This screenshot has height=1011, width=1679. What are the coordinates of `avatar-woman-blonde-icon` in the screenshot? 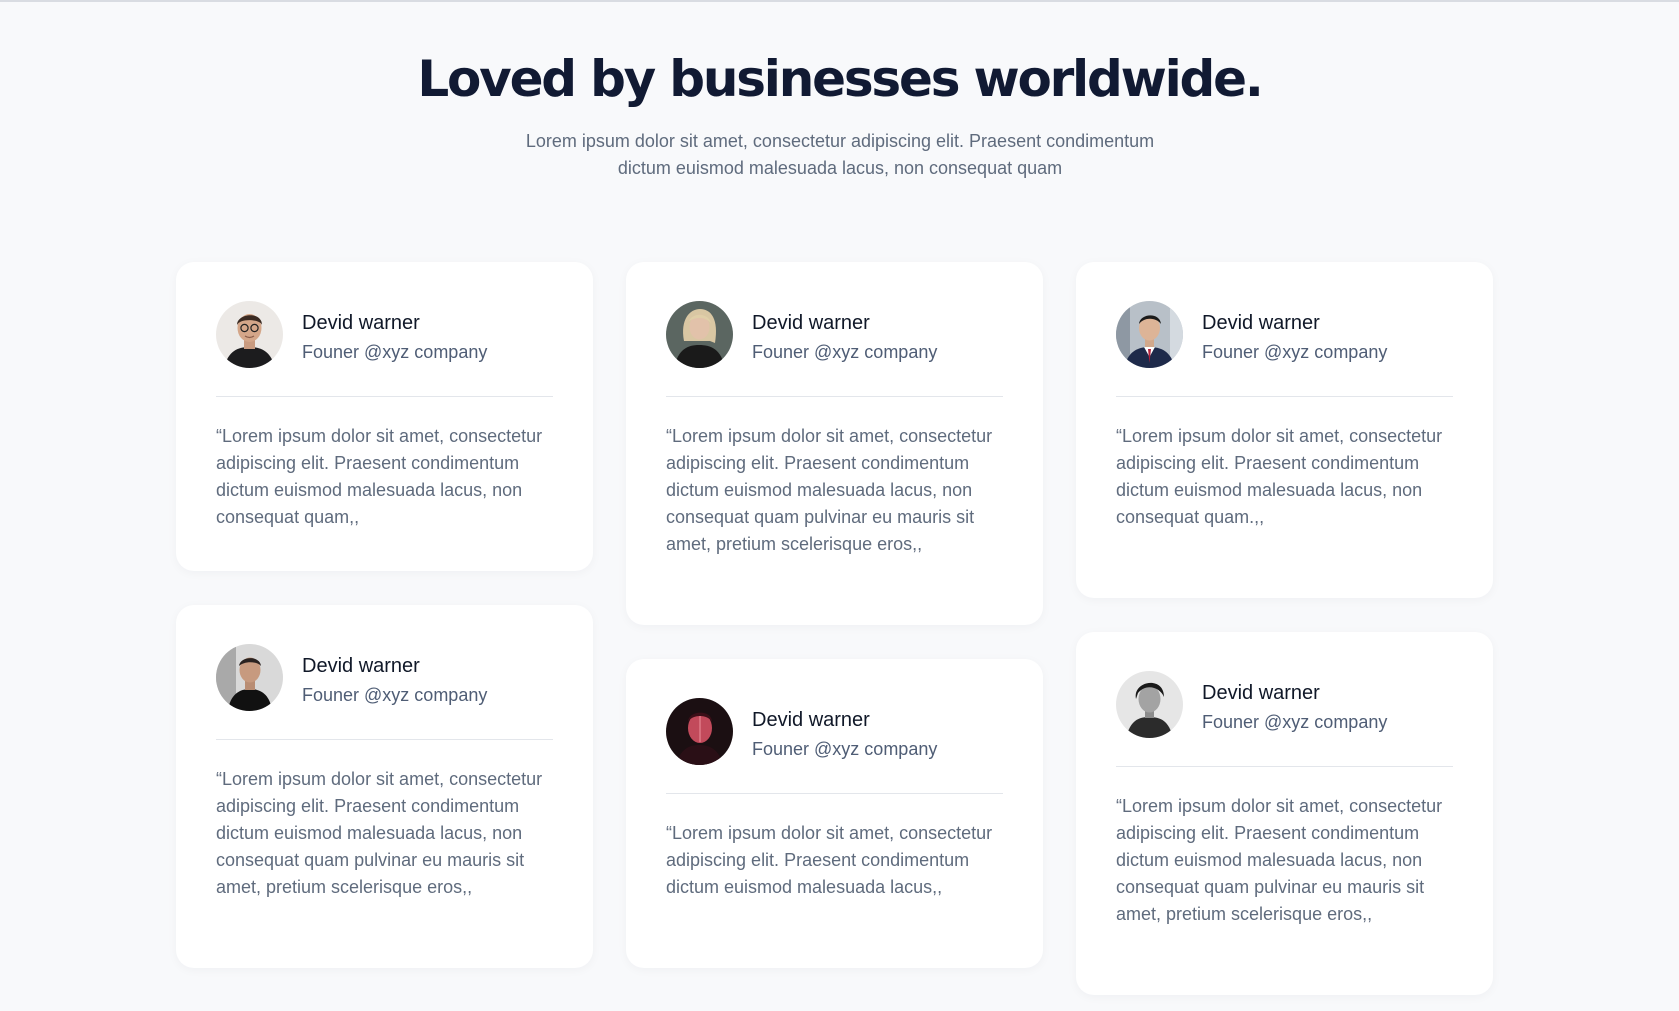 It's located at (699, 334).